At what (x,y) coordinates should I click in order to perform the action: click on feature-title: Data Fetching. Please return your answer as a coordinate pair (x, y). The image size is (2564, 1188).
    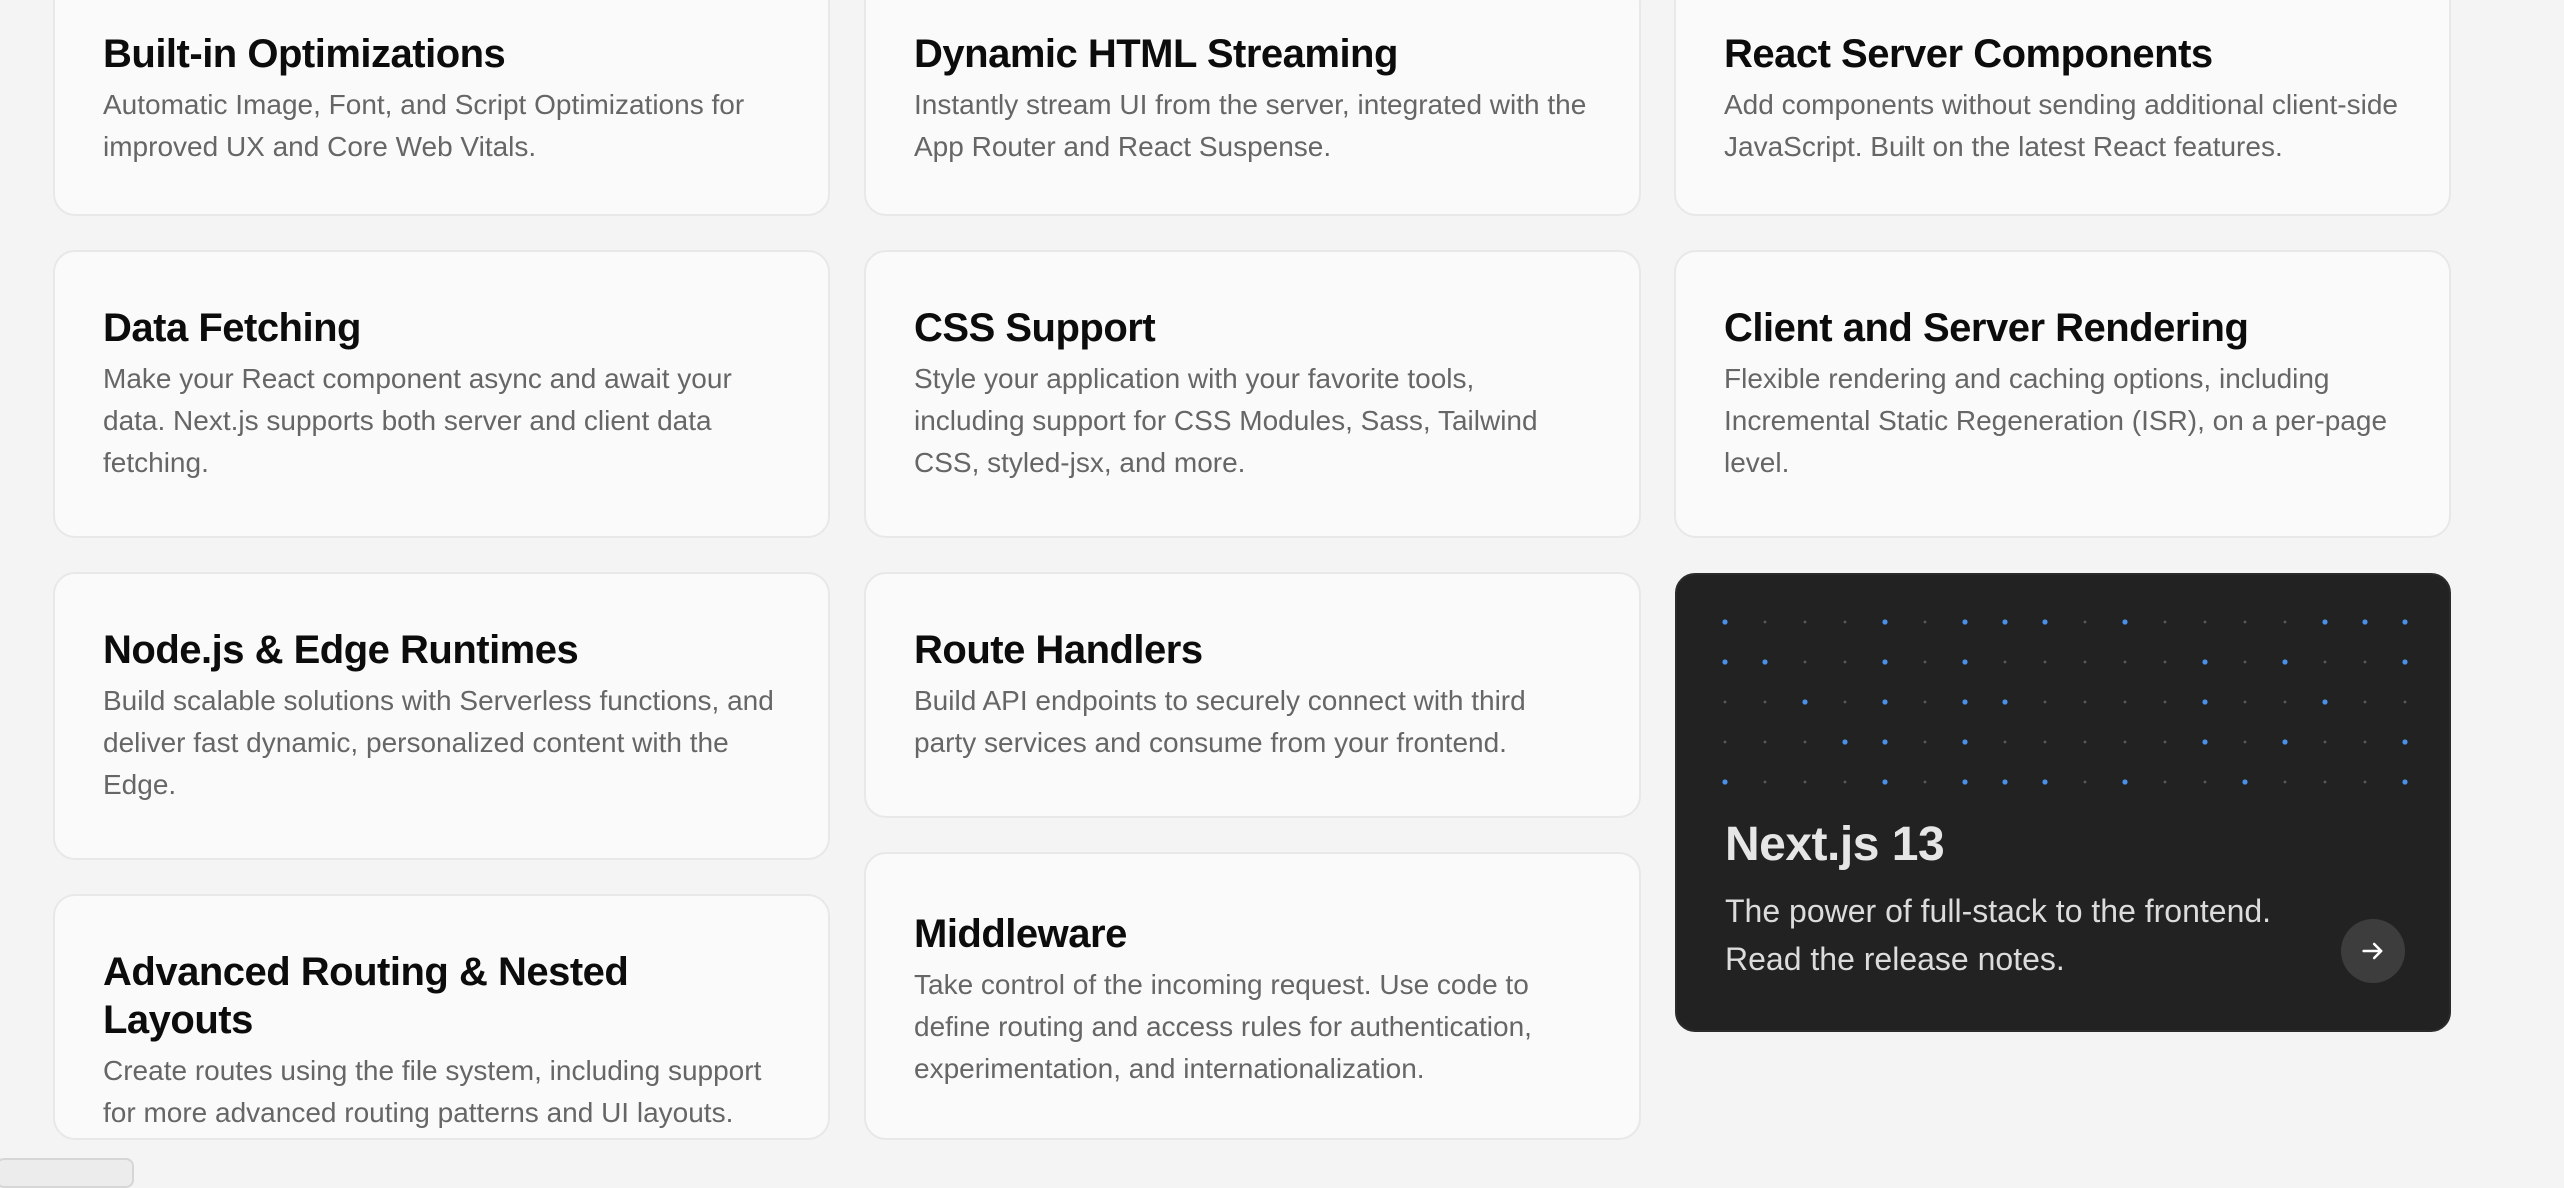
    Looking at the image, I should click on (232, 328).